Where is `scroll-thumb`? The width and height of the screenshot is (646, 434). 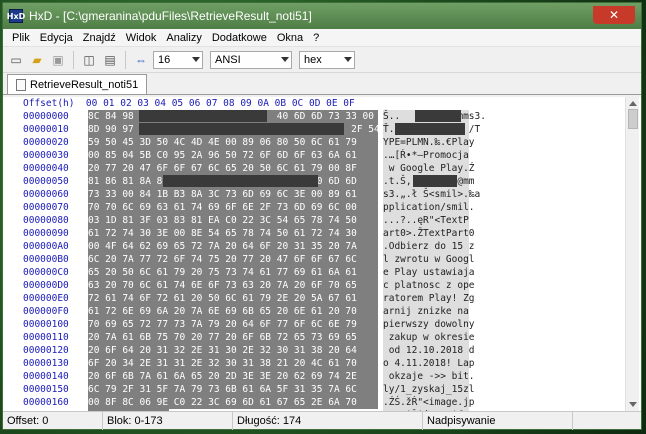
scroll-thumb is located at coordinates (633, 119).